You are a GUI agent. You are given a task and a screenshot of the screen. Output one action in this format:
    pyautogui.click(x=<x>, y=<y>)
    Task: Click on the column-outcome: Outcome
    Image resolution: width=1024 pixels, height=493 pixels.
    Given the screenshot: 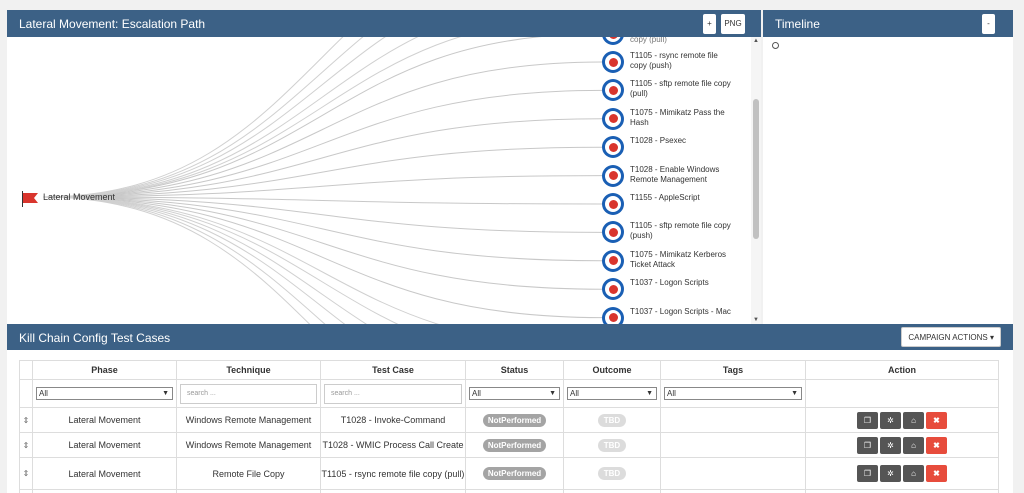 What is the action you would take?
    pyautogui.click(x=612, y=370)
    